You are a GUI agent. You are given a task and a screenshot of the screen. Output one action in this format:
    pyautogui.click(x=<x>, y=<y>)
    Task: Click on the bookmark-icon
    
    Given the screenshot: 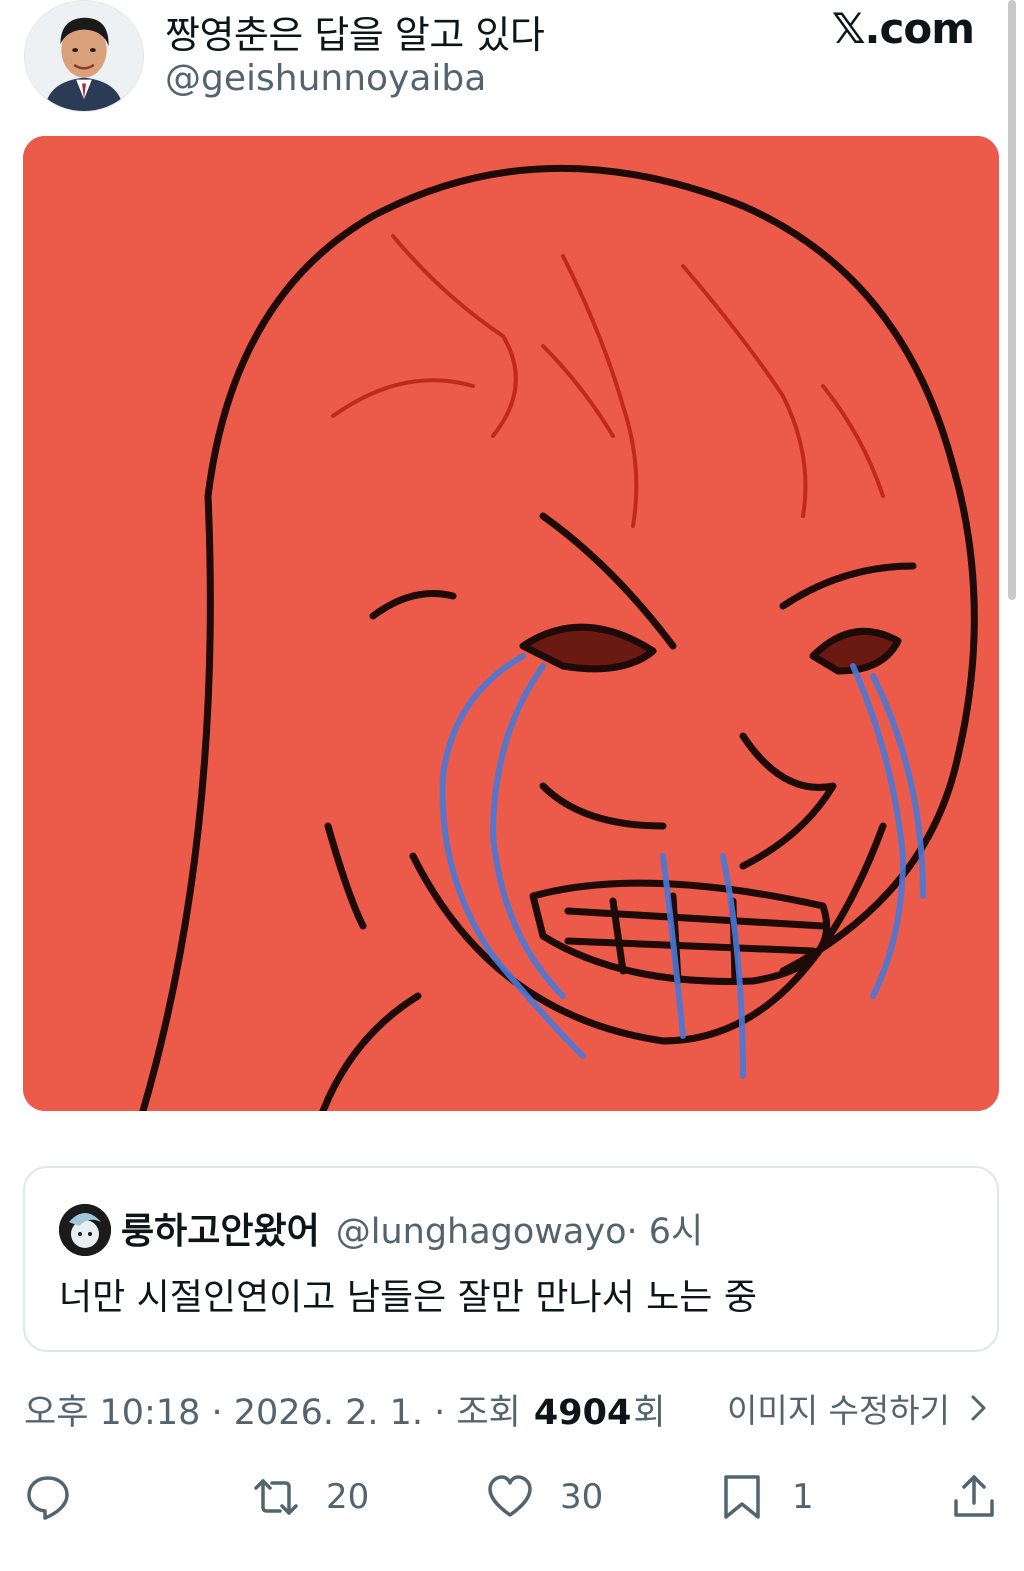 What is the action you would take?
    pyautogui.click(x=742, y=1497)
    